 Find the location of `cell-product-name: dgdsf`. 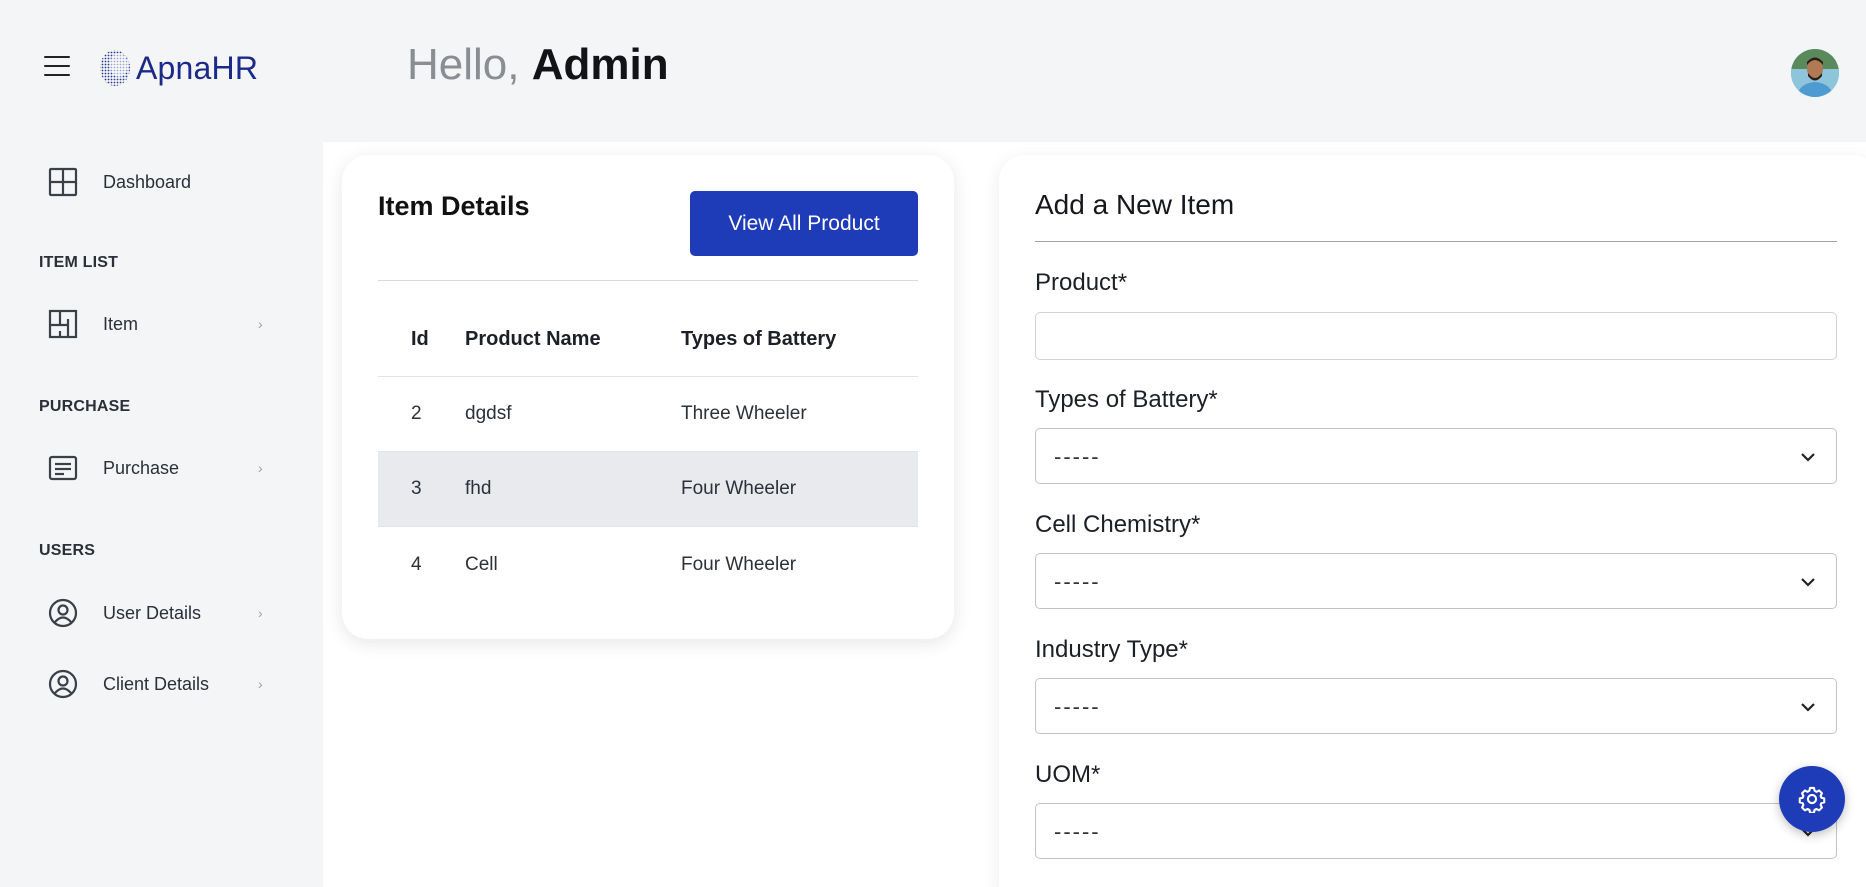

cell-product-name: dgdsf is located at coordinates (488, 413).